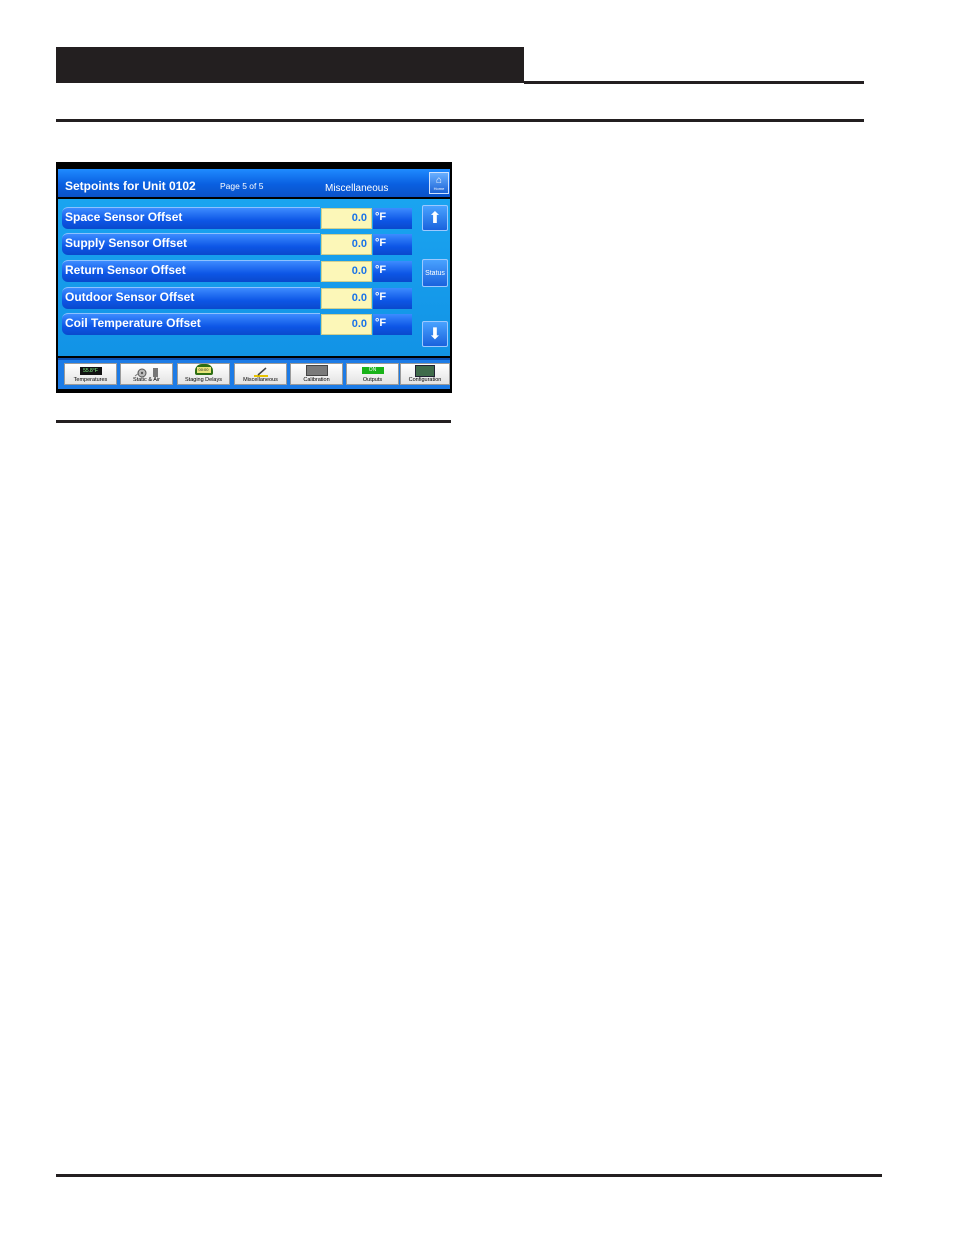 The height and width of the screenshot is (1235, 954). I want to click on setpoint-row: Outdoor Sensor Offset 0.0 °F, so click(237, 298).